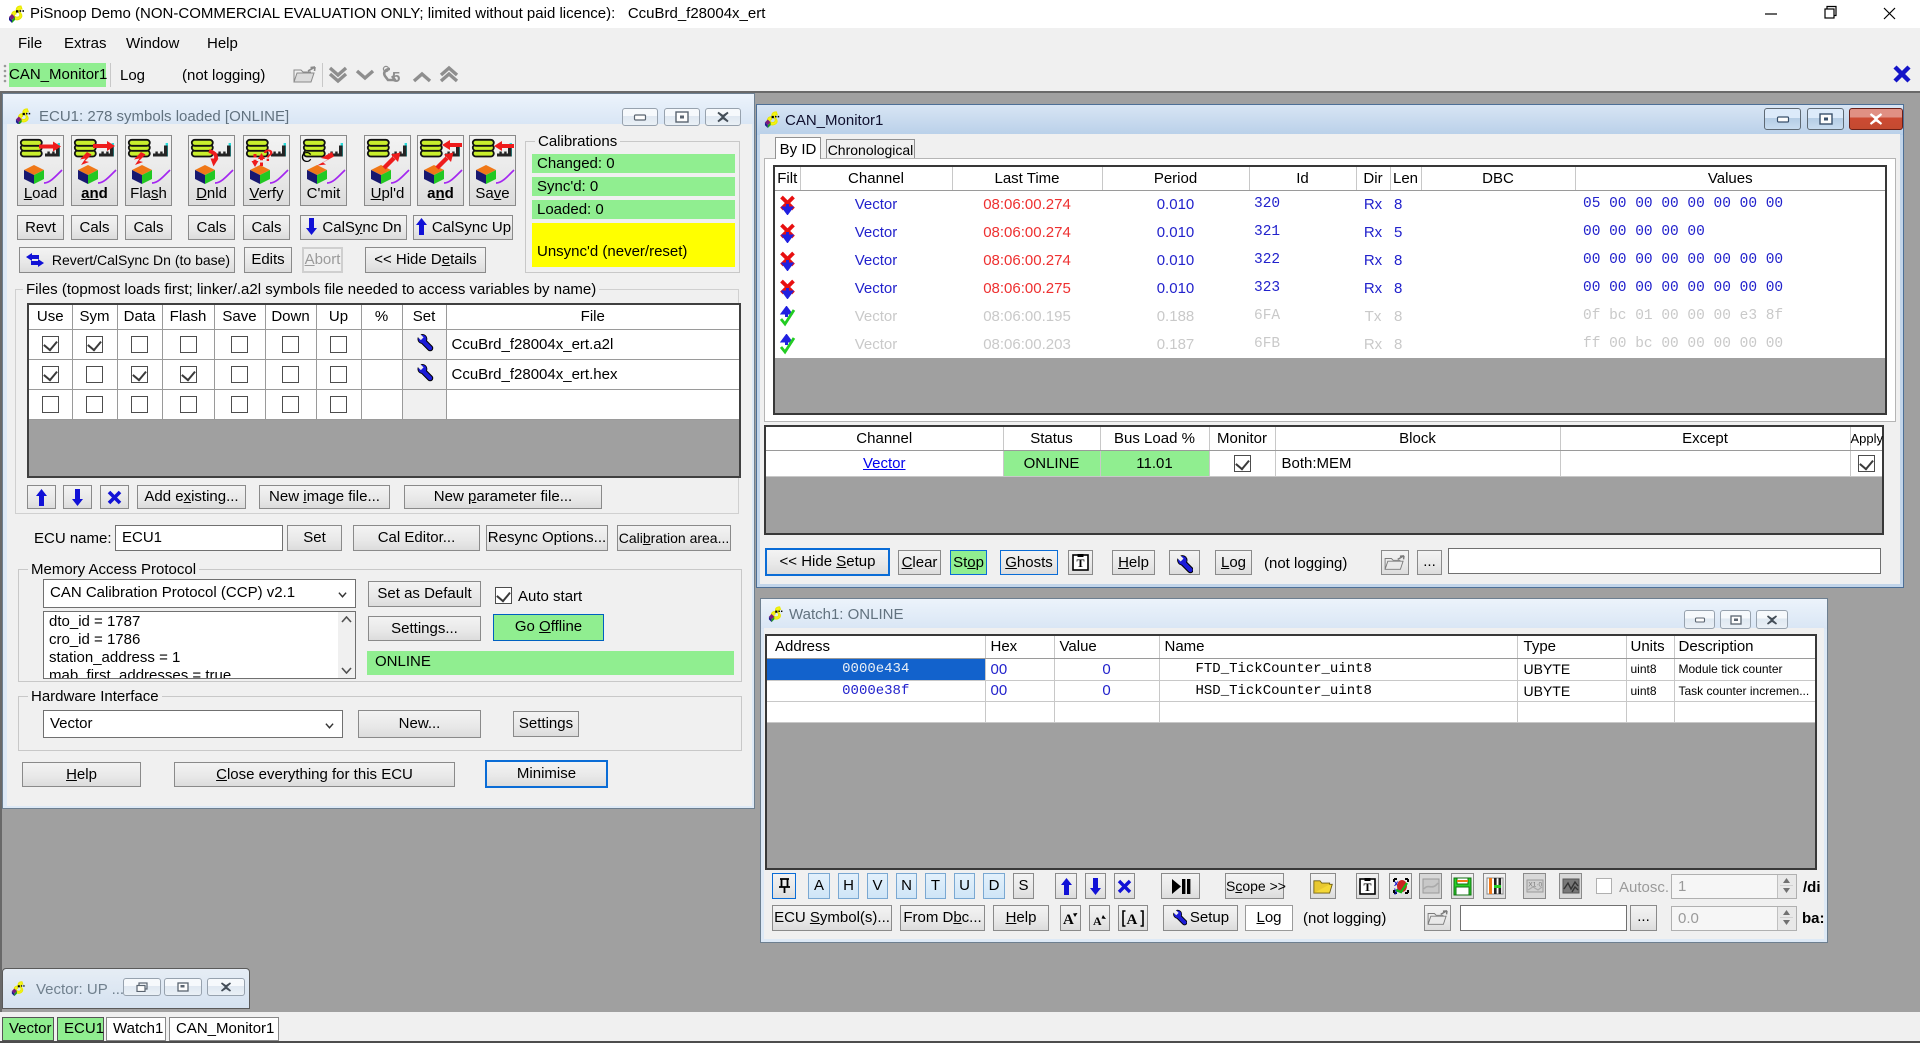  Describe the element at coordinates (306, 157) in the screenshot. I see `svg-text: C` at that location.